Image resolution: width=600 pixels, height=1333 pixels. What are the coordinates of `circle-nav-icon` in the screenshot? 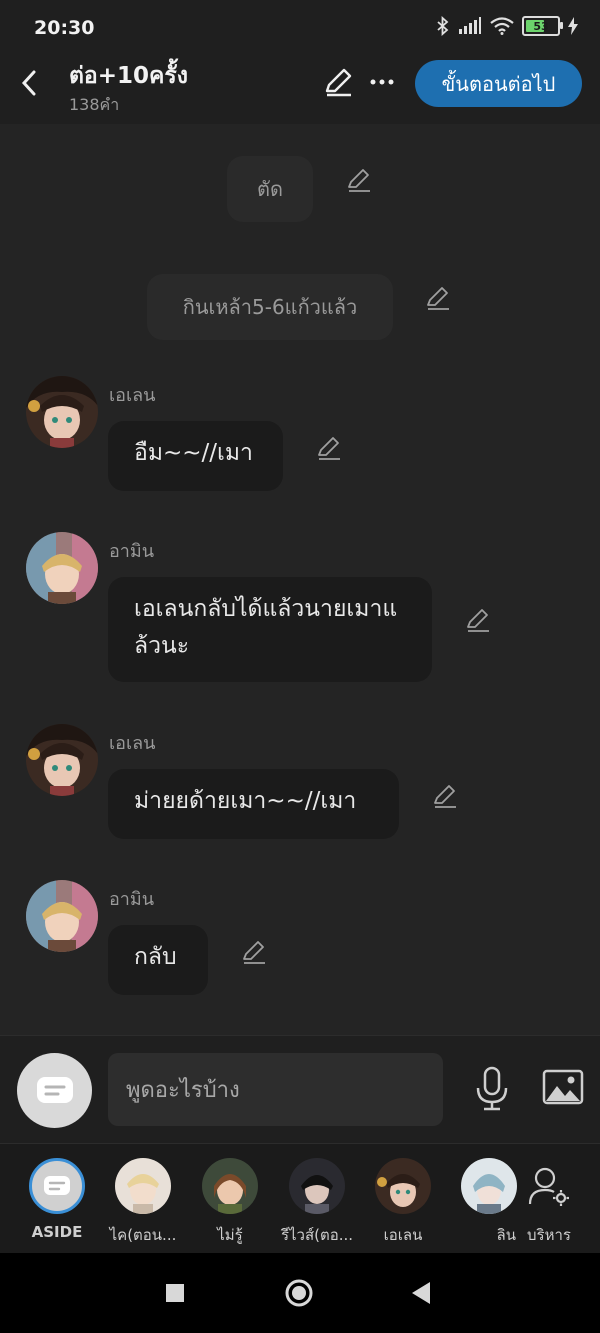 It's located at (299, 1293).